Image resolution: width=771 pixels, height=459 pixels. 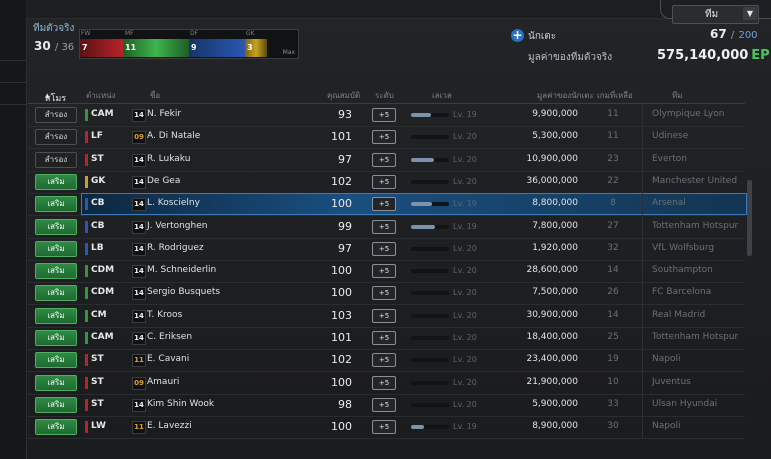 What do you see at coordinates (613, 337) in the screenshot?
I see `games-remaining: 25` at bounding box center [613, 337].